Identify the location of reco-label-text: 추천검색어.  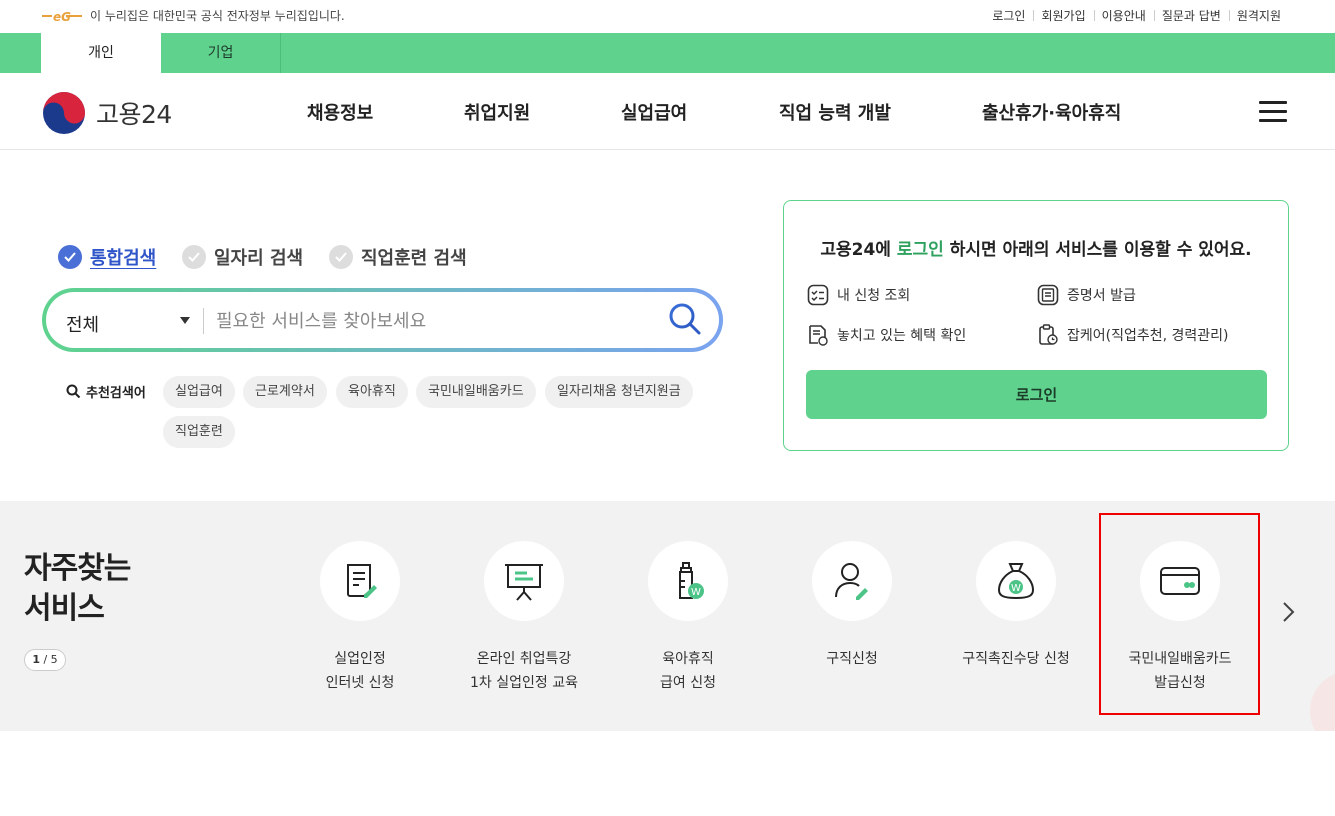
(116, 393).